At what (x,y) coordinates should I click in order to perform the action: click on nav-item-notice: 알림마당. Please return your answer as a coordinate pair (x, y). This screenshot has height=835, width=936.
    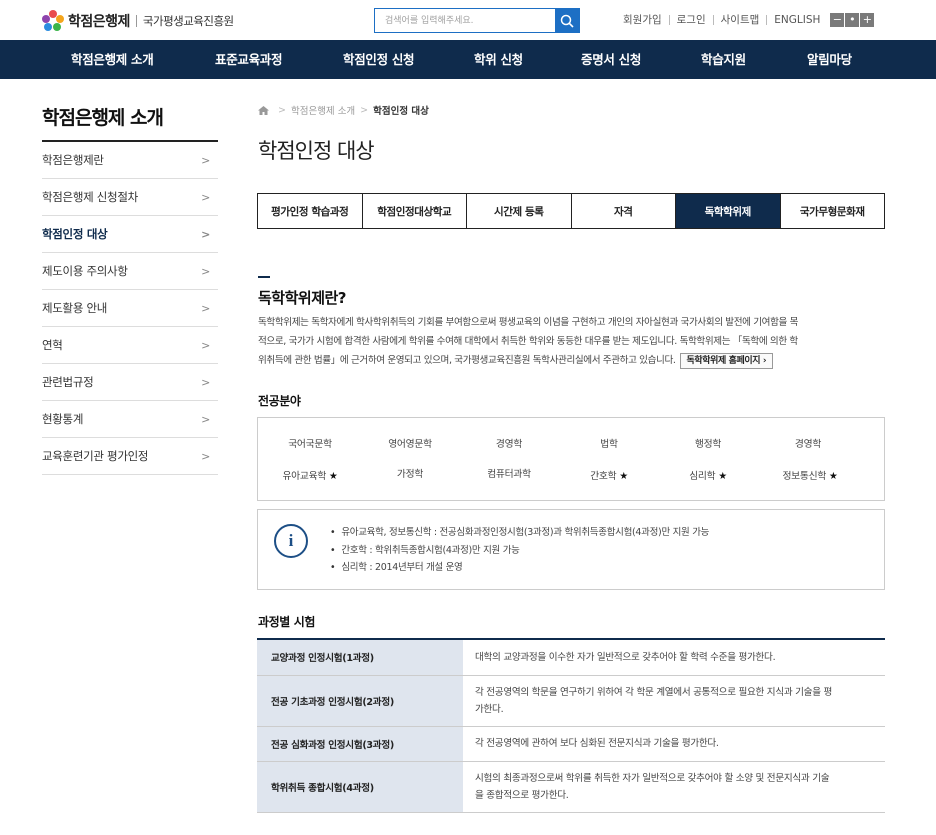
    Looking at the image, I should click on (829, 59).